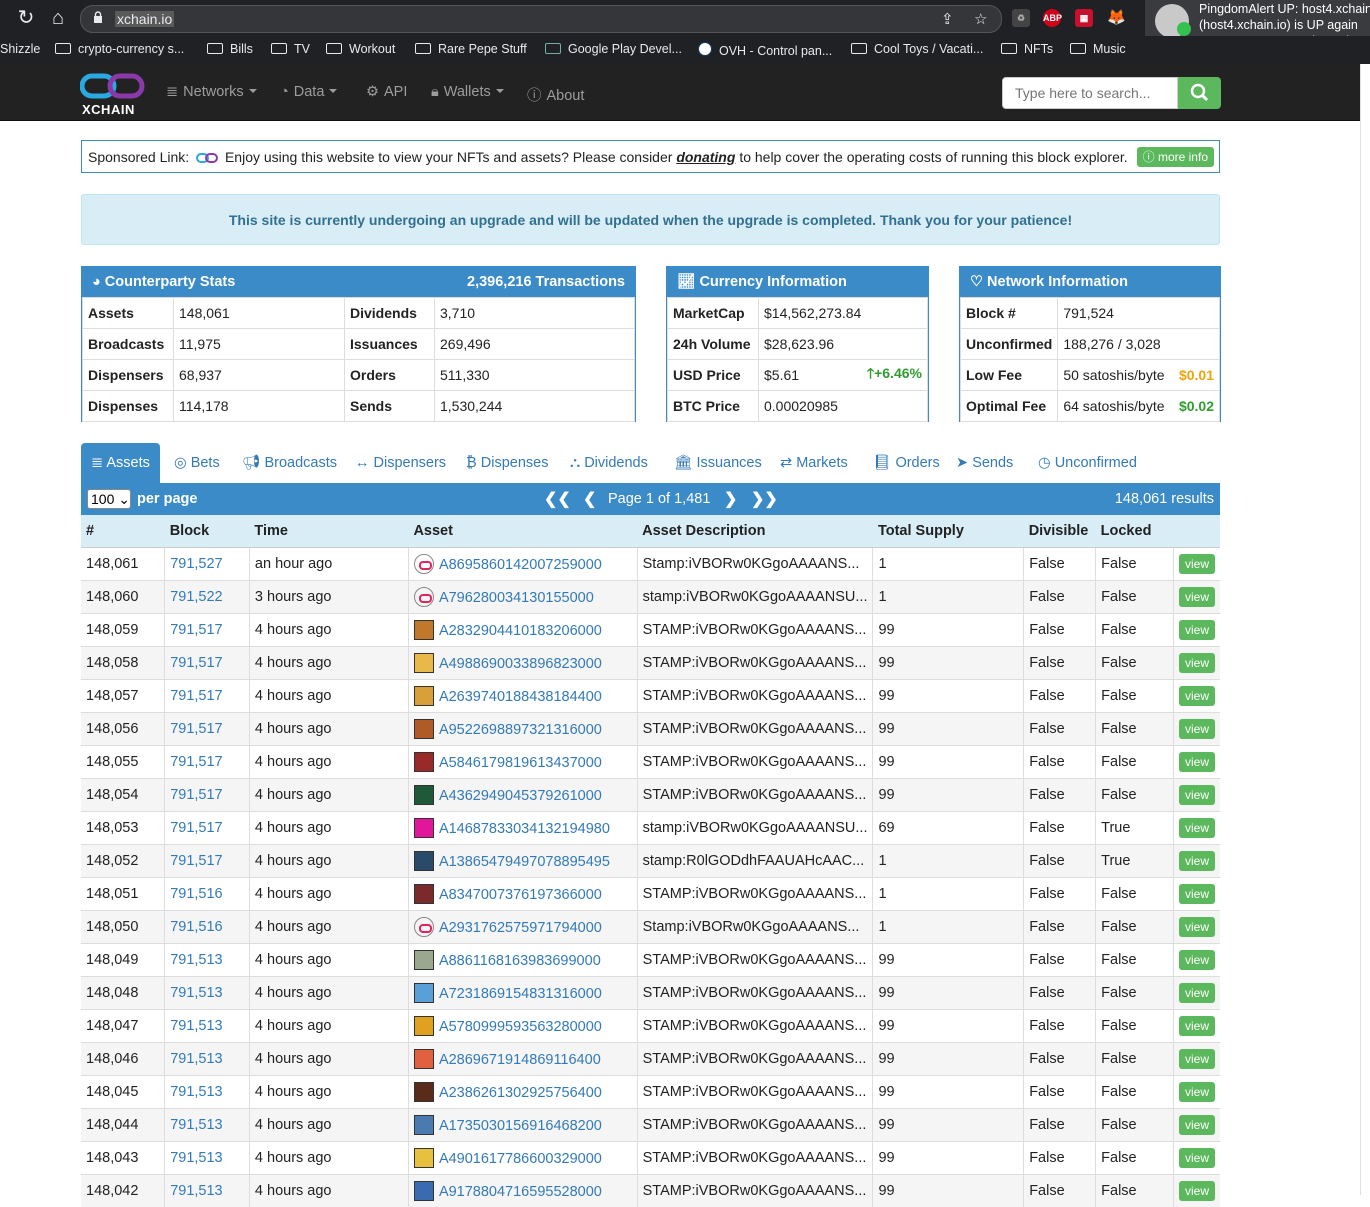  Describe the element at coordinates (507, 463) in the screenshot. I see `tab-dispenses: ₿ Dispenses` at that location.